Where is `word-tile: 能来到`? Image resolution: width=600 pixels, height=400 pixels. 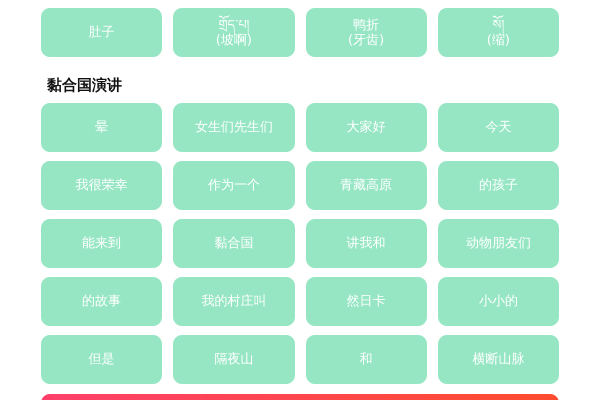 word-tile: 能来到 is located at coordinates (101, 243).